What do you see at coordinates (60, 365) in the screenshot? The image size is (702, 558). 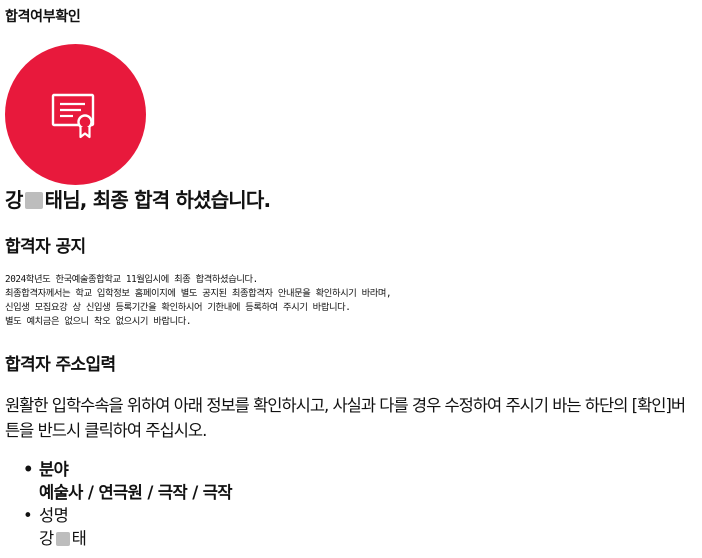 I see `address-title: 합격자 주소입력` at bounding box center [60, 365].